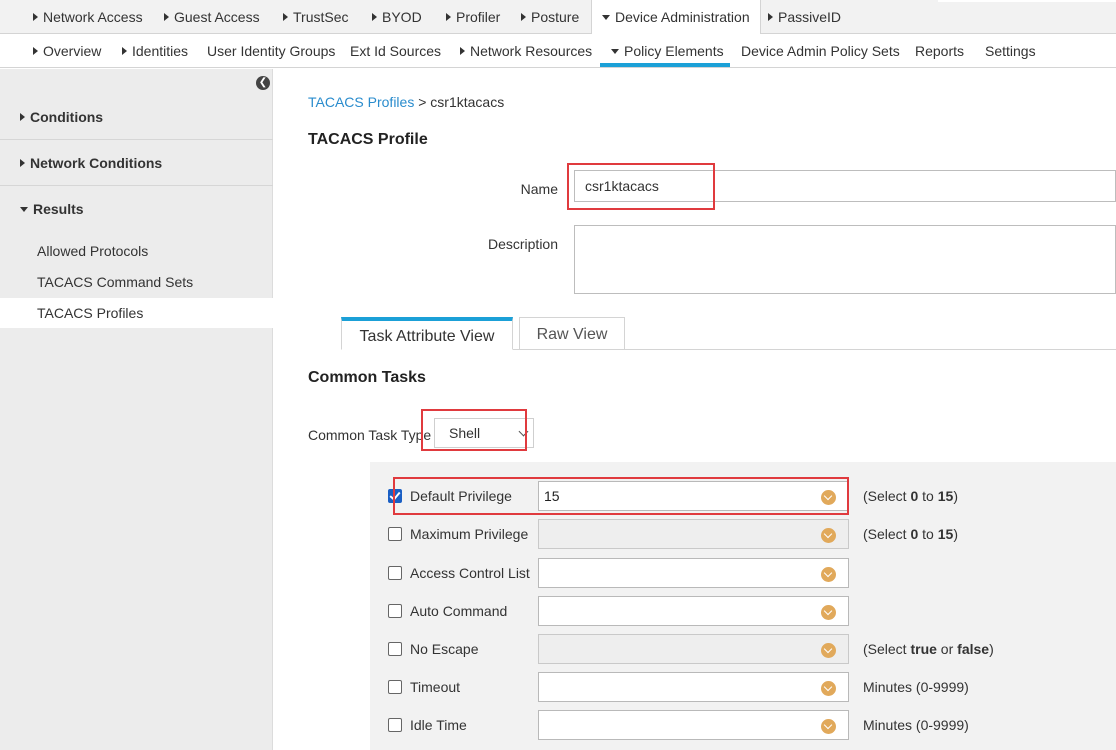 This screenshot has width=1116, height=750. I want to click on breadcrumb-current: csr1ktacacs, so click(467, 102).